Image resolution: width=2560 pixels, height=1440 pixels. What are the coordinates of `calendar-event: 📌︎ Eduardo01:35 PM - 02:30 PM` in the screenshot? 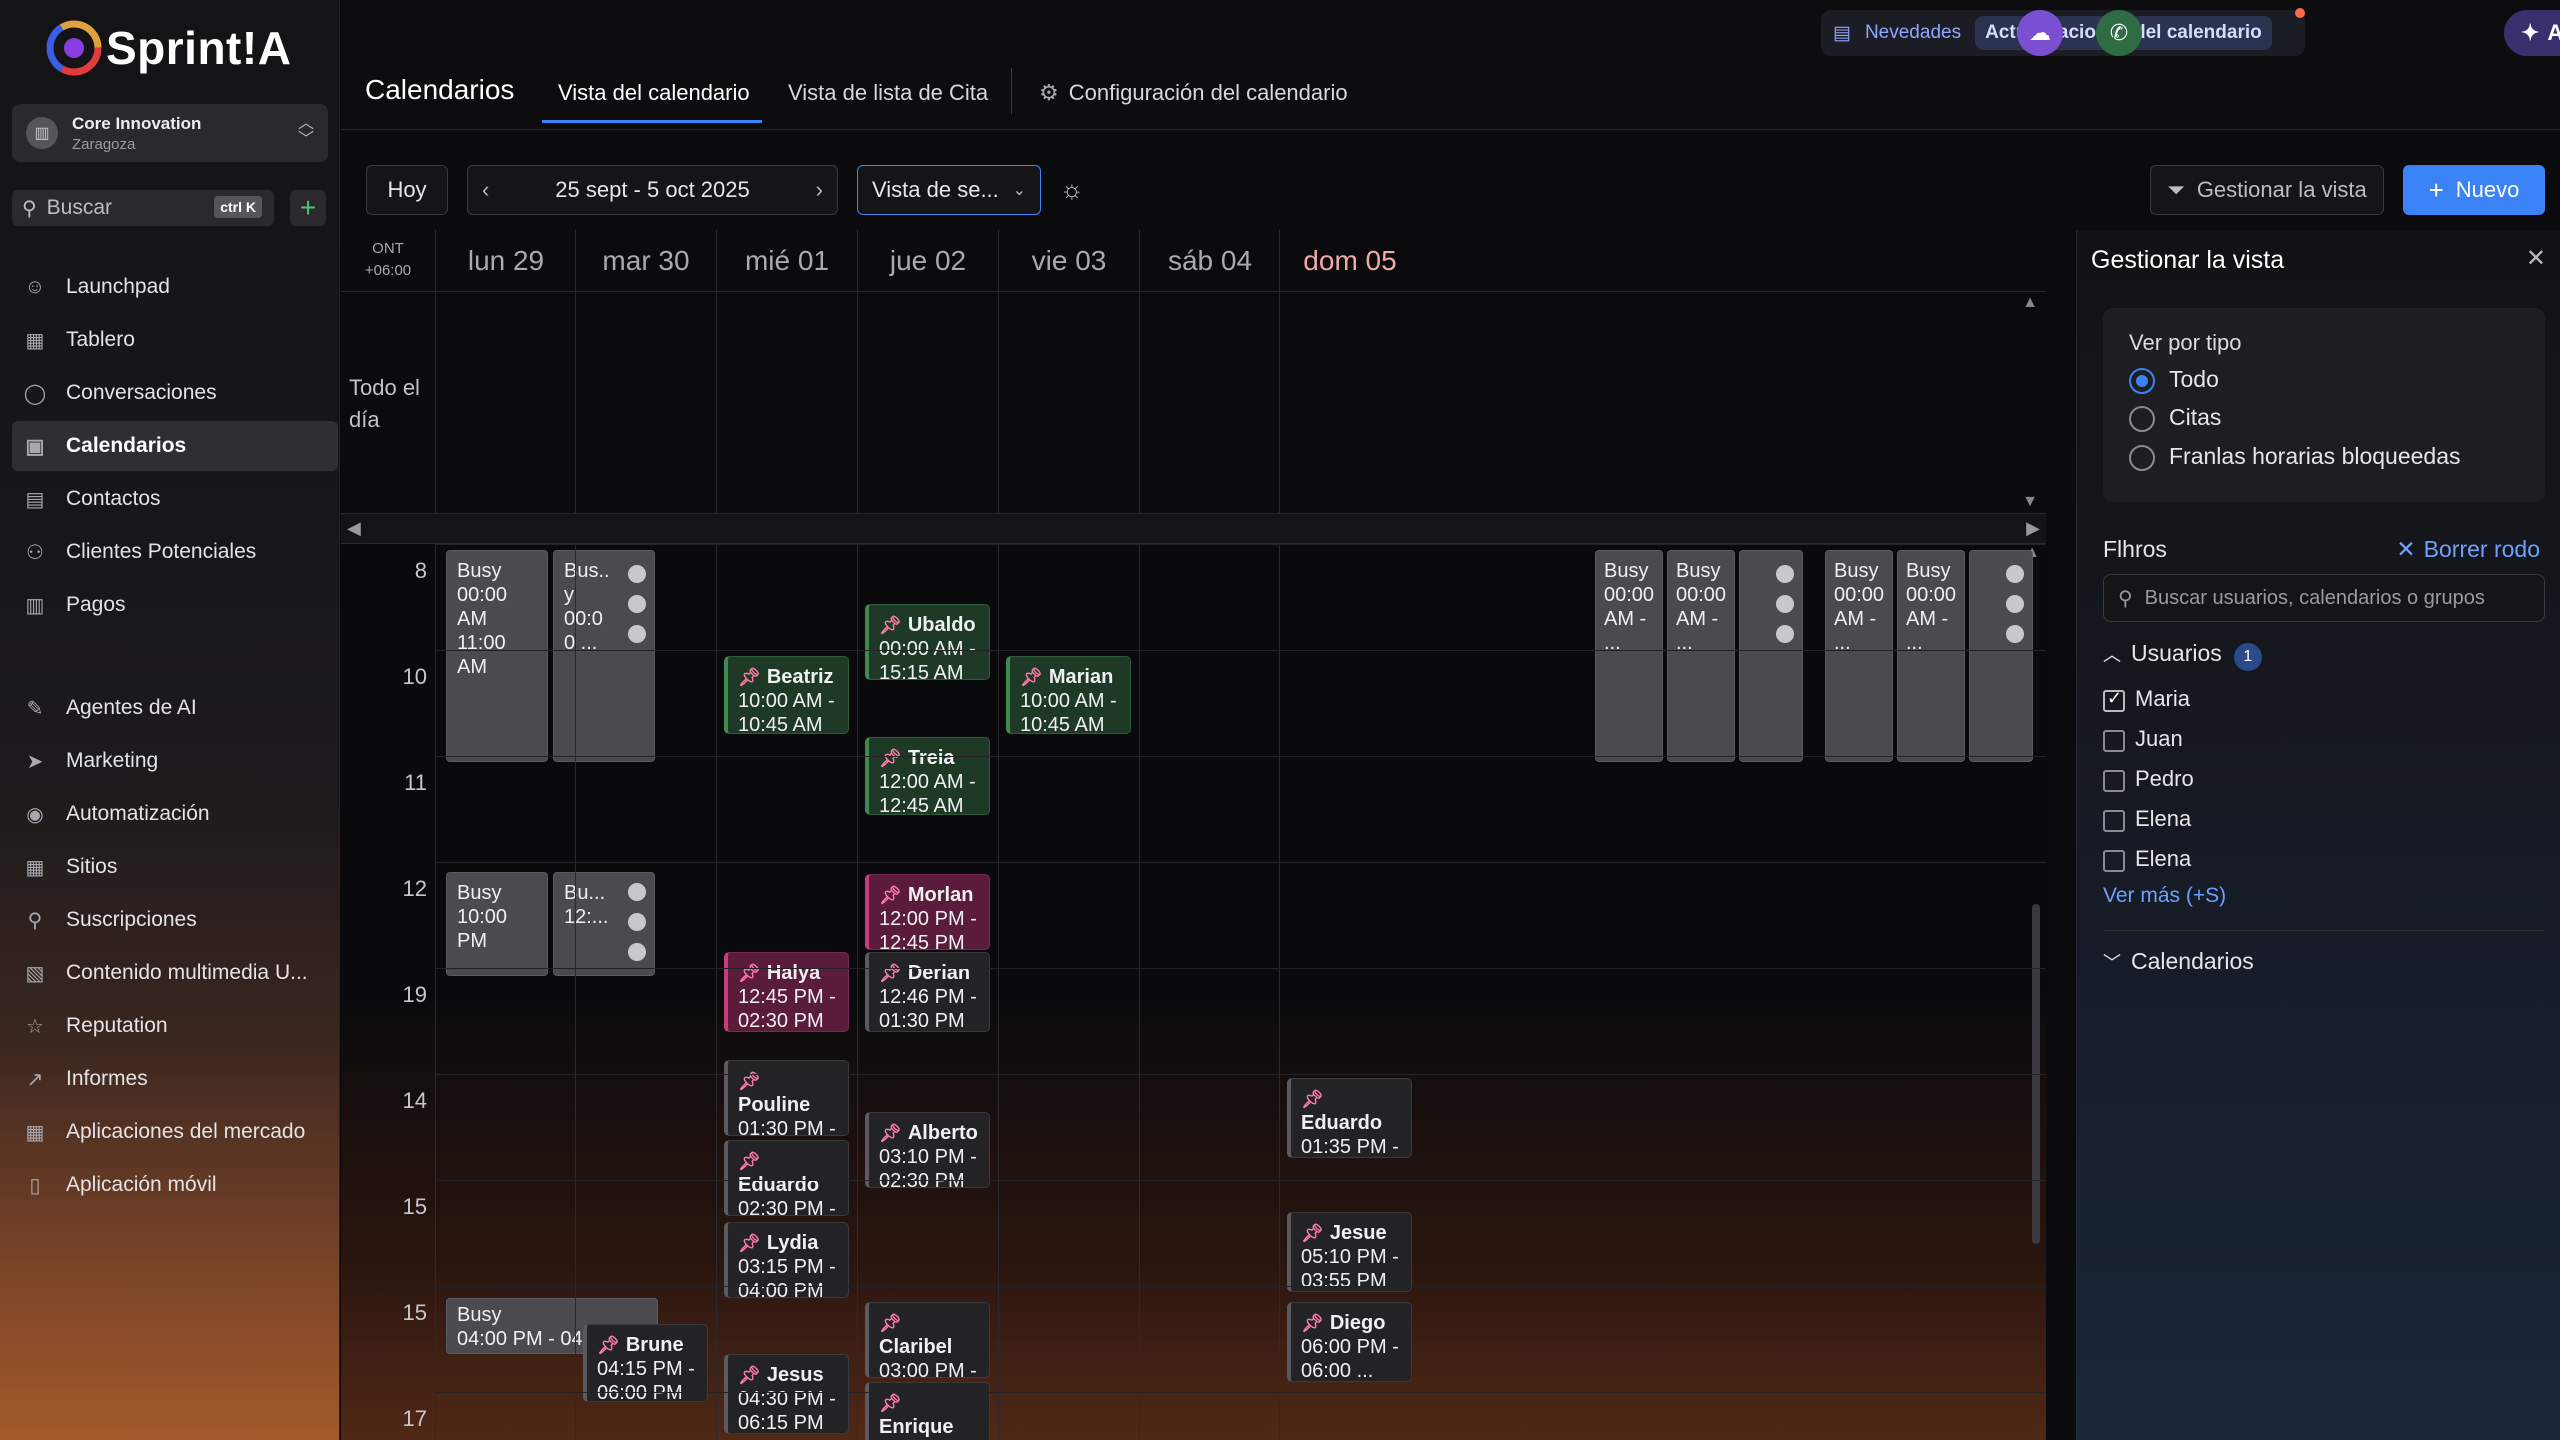 It's located at (1349, 1118).